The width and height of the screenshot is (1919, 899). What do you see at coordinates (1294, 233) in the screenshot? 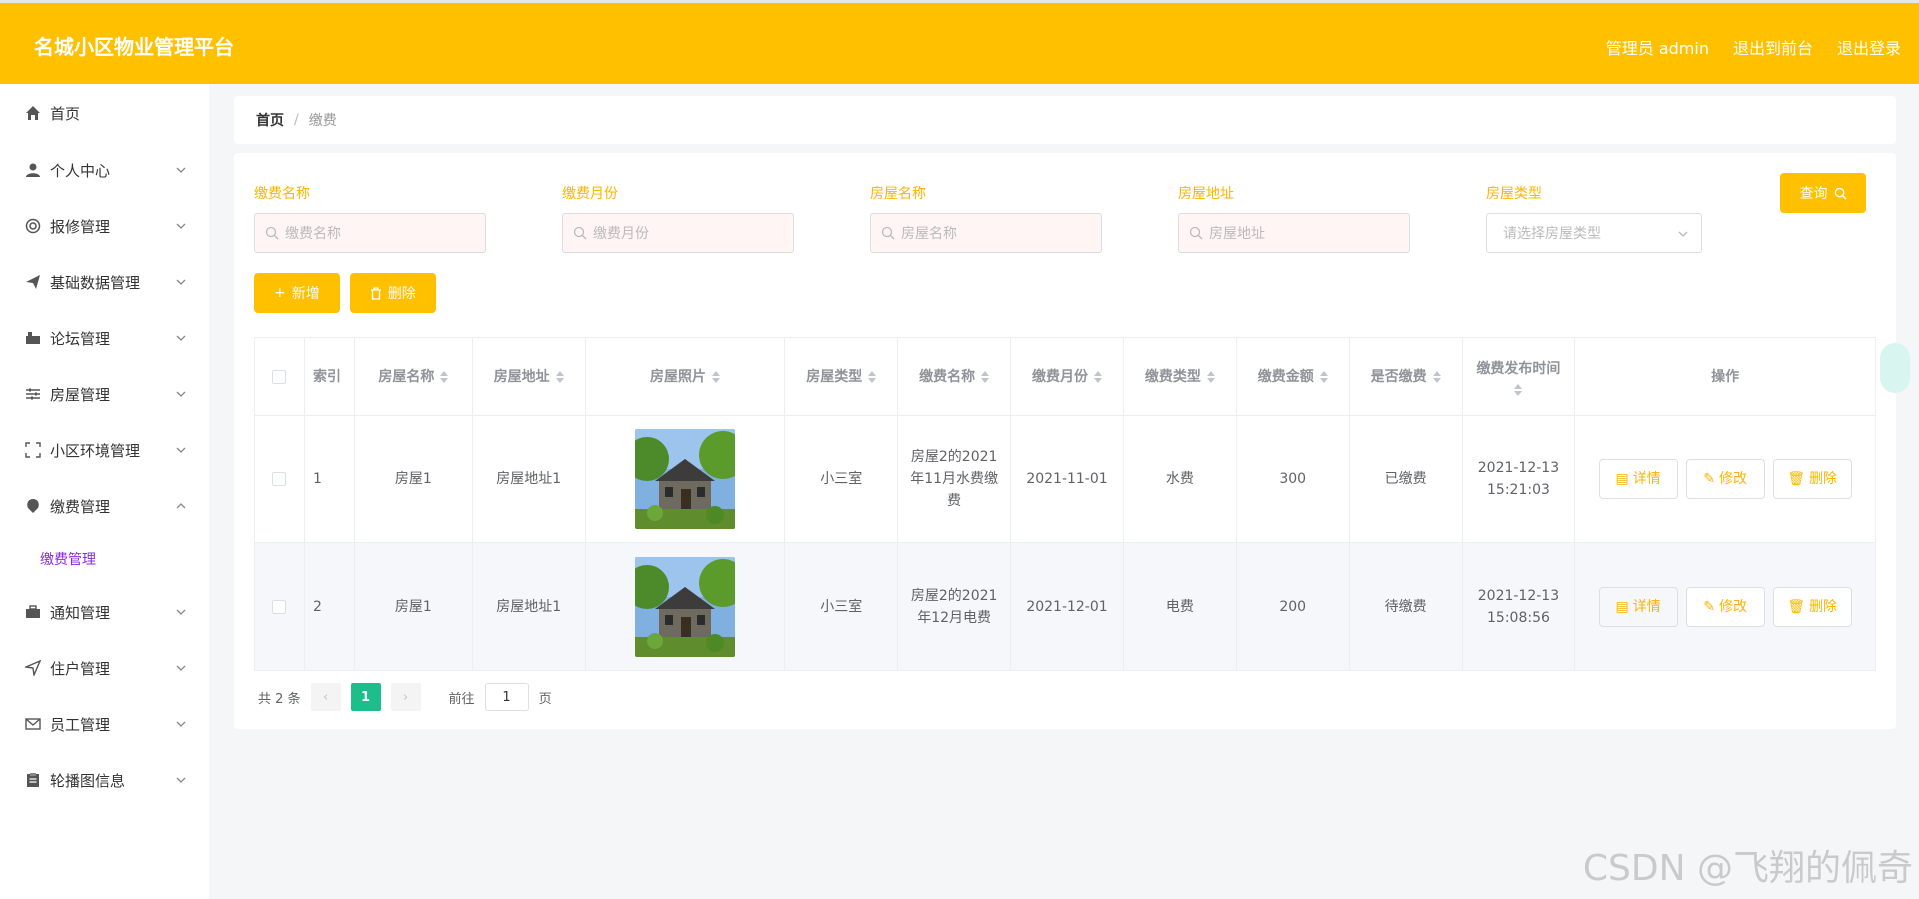
I see `house-address-input: 房屋地址` at bounding box center [1294, 233].